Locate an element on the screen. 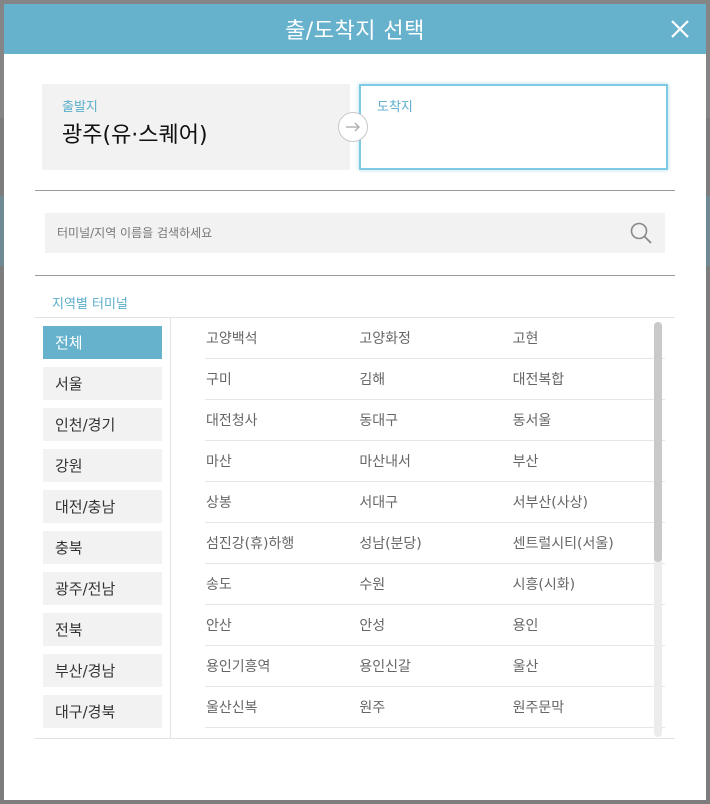  close-icon is located at coordinates (680, 29).